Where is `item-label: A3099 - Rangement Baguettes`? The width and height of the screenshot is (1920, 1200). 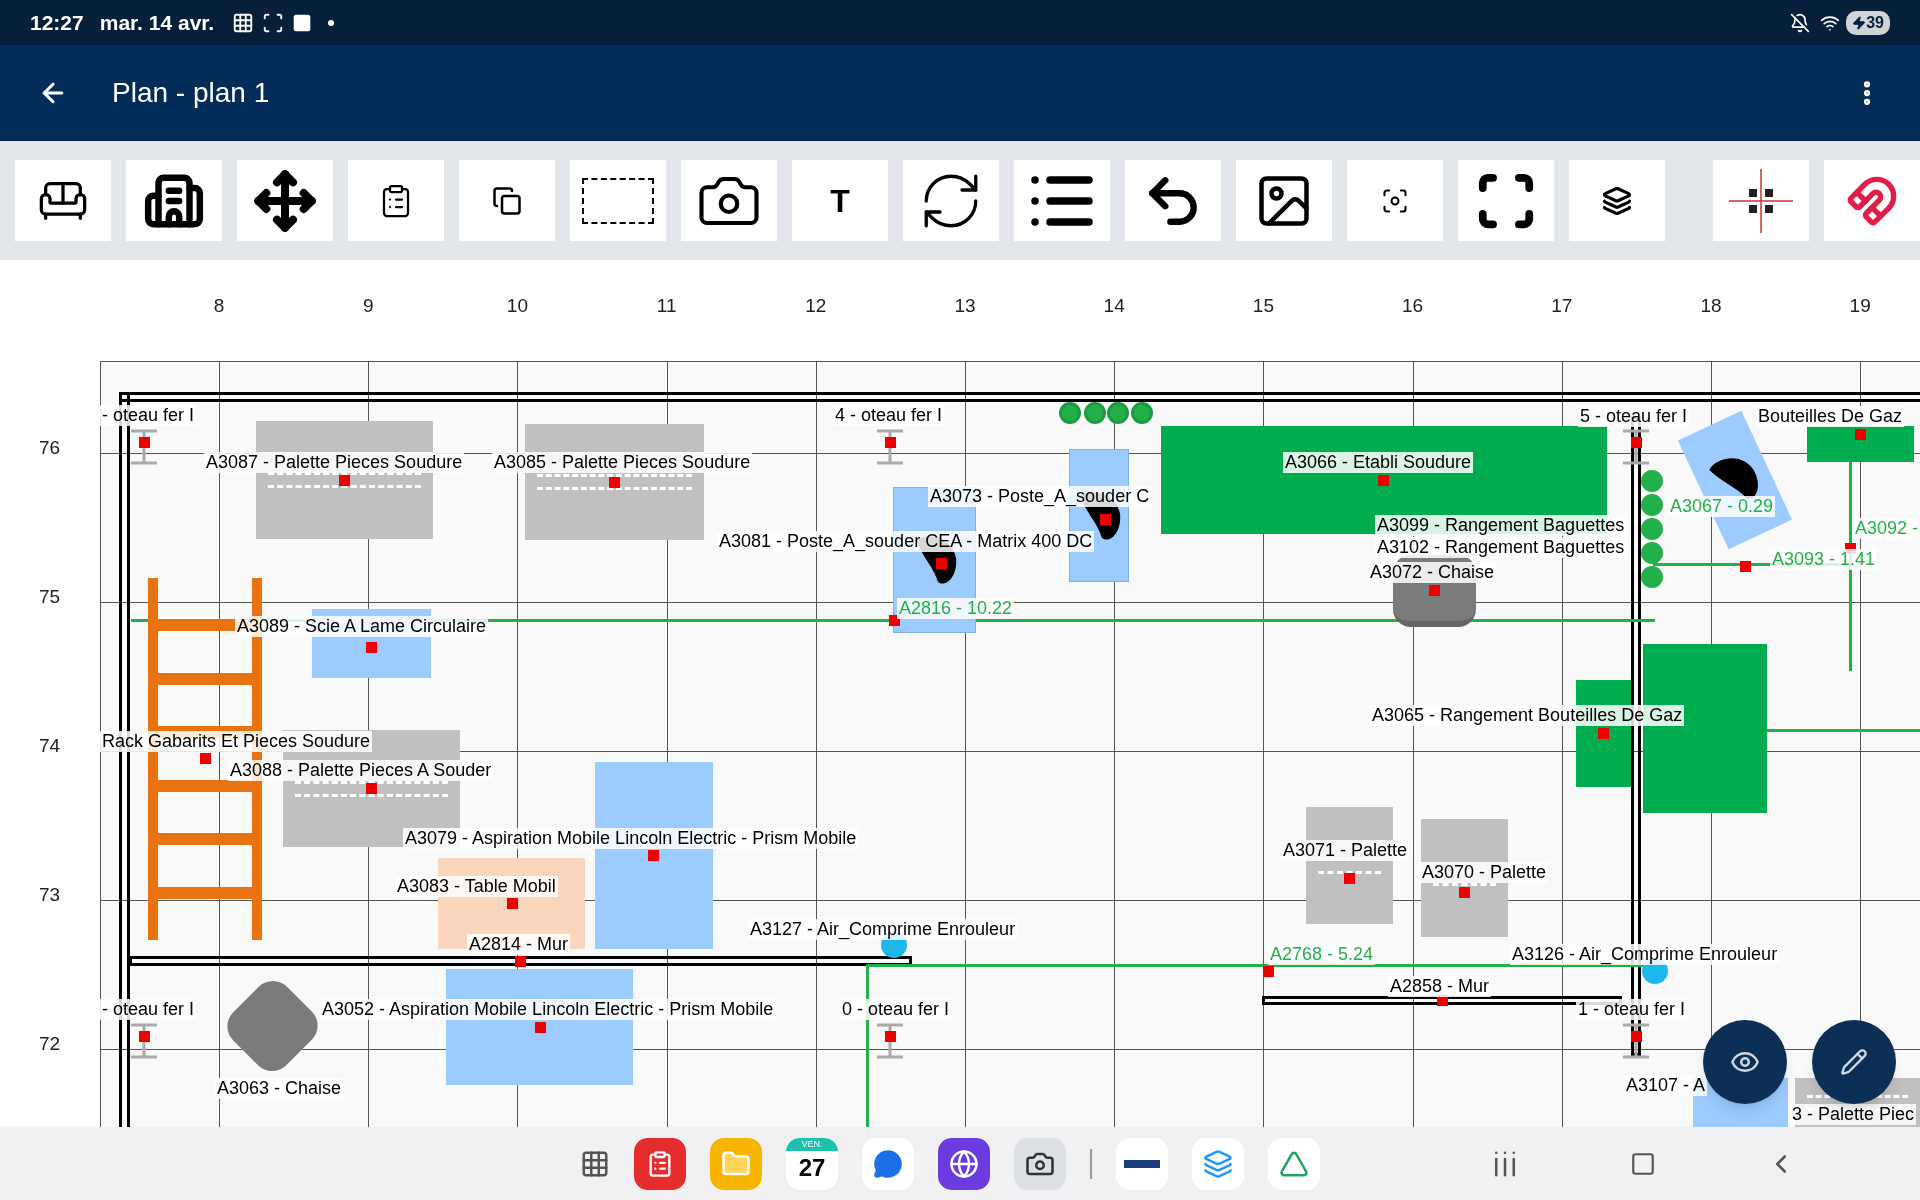
item-label: A3099 - Rangement Baguettes is located at coordinates (1501, 525).